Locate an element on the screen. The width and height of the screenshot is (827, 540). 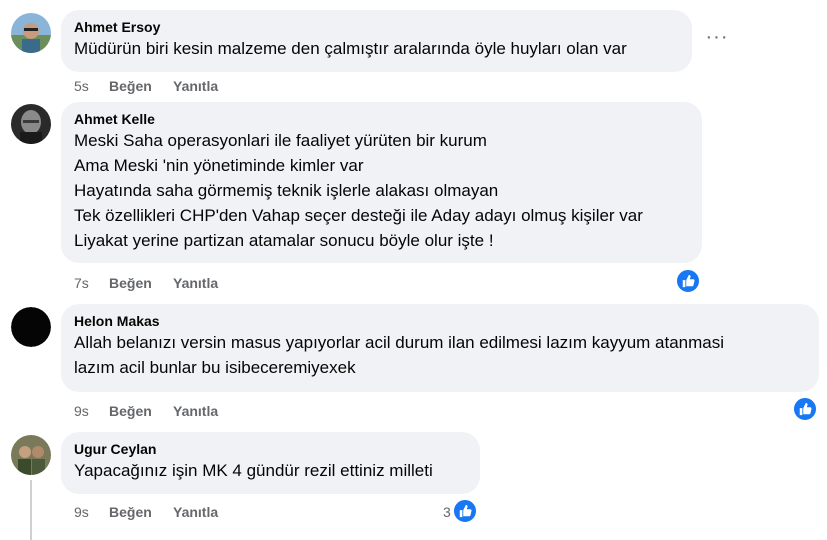
comment-author: Ugur Ceylan is located at coordinates (270, 449).